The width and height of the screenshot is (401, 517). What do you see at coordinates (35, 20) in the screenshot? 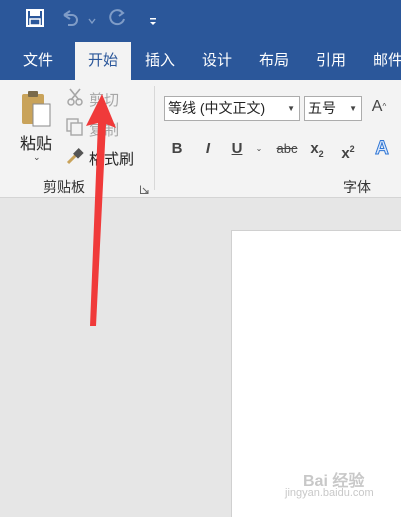
I see `save-icon` at bounding box center [35, 20].